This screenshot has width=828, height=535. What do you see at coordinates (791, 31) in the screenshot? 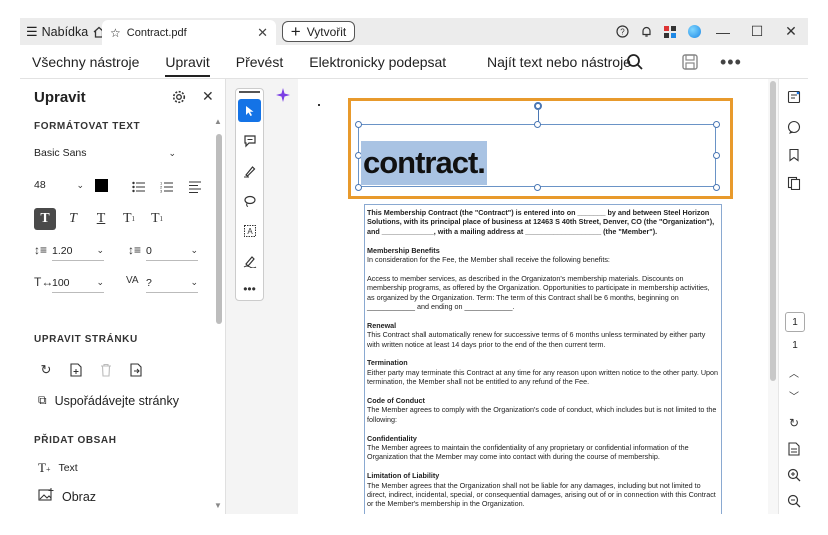
I see `close-window-icon: ✕` at bounding box center [791, 31].